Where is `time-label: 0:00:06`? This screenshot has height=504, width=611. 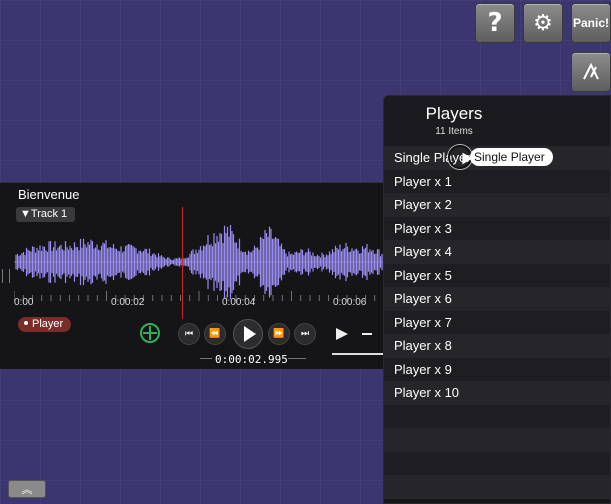
time-label: 0:00:06 is located at coordinates (350, 302).